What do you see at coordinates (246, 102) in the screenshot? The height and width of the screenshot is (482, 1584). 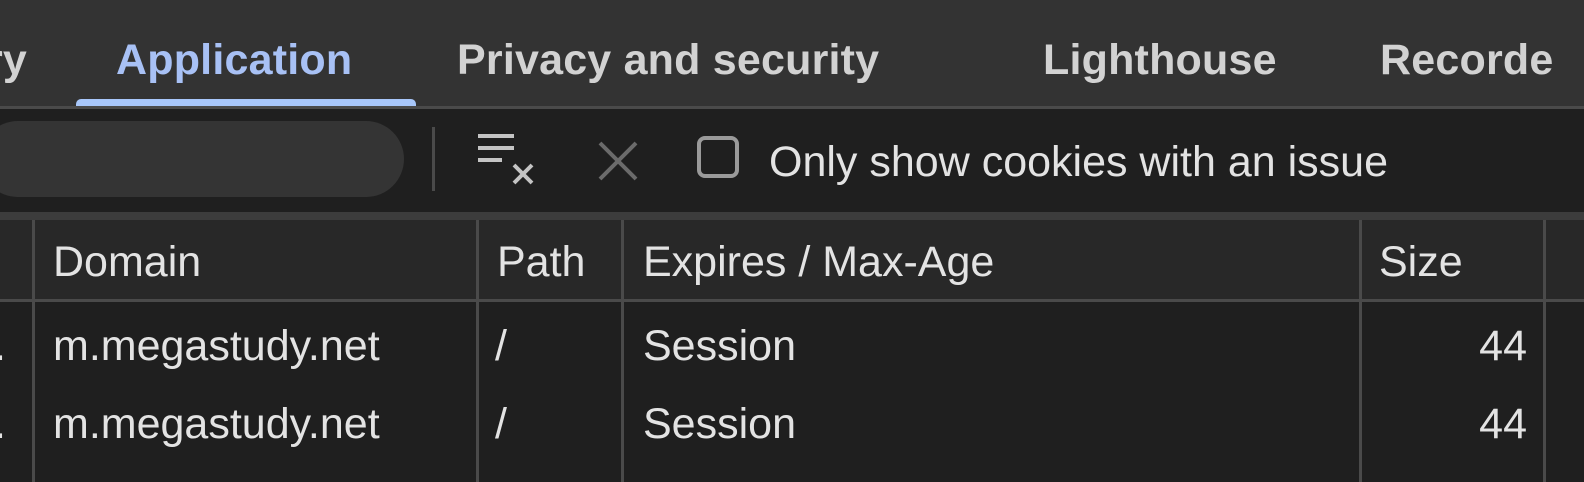 I see `active-tab-indicator` at bounding box center [246, 102].